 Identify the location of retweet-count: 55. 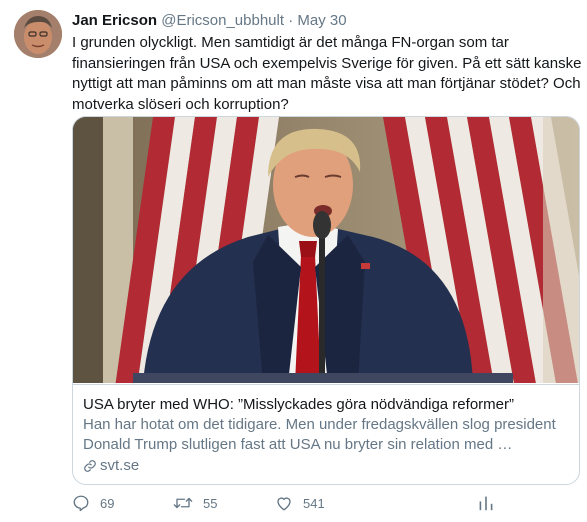
(210, 503).